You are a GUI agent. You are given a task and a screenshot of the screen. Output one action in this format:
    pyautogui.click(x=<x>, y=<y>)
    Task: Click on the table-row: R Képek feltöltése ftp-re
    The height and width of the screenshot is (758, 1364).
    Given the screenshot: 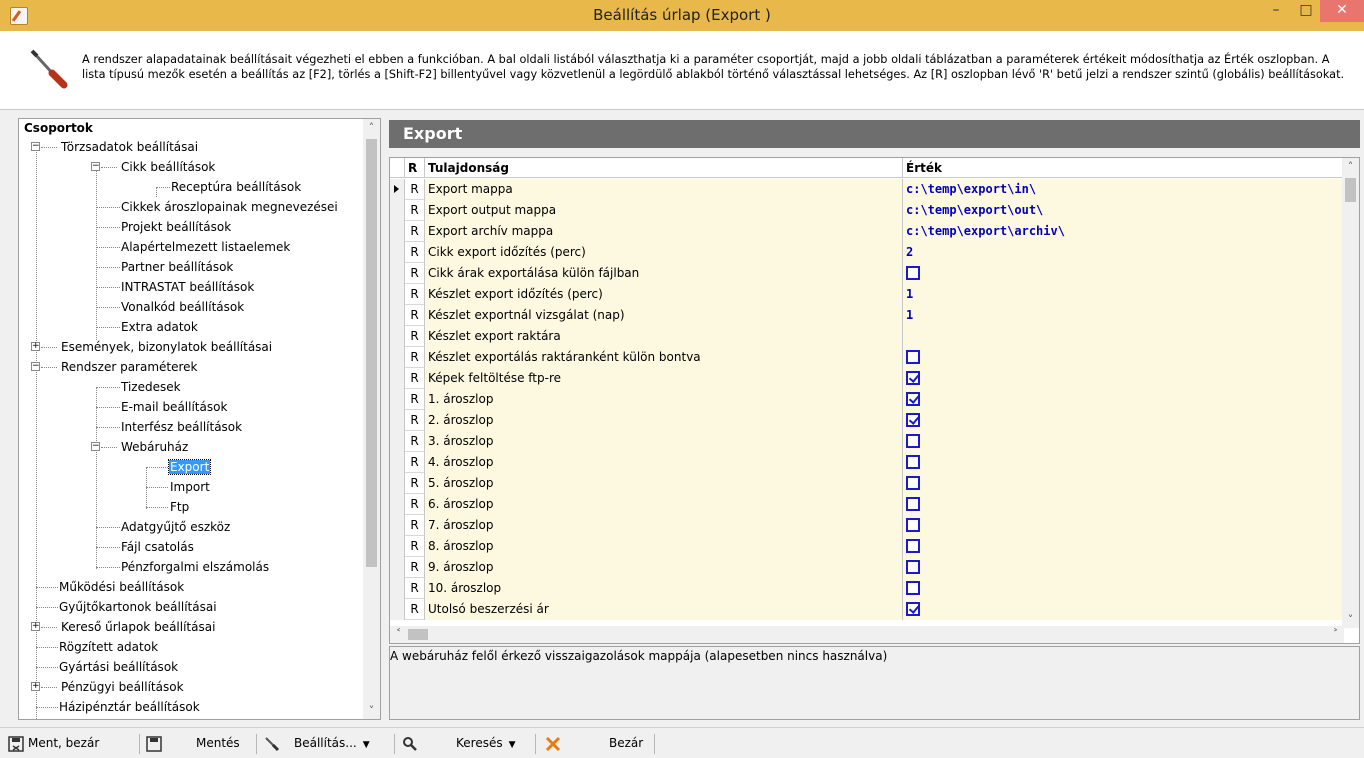 What is the action you would take?
    pyautogui.click(x=867, y=378)
    